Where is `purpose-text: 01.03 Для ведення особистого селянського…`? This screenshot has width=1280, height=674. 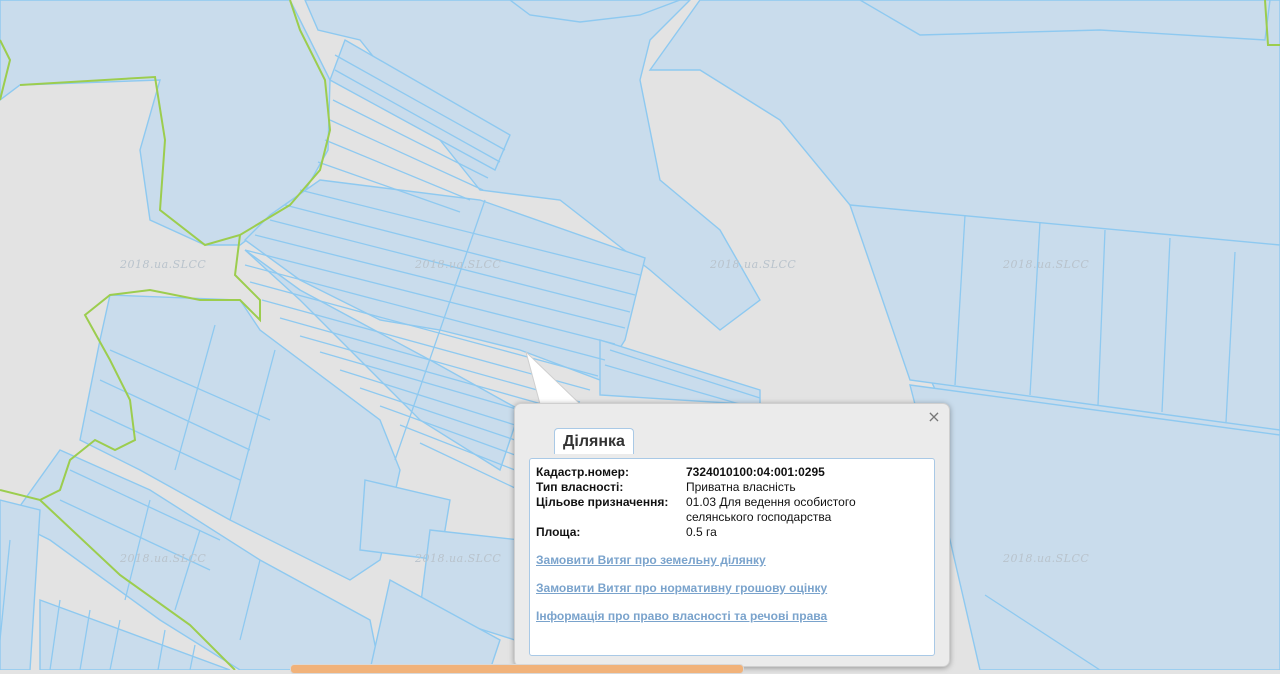 purpose-text: 01.03 Для ведення особистого селянського… is located at coordinates (771, 509).